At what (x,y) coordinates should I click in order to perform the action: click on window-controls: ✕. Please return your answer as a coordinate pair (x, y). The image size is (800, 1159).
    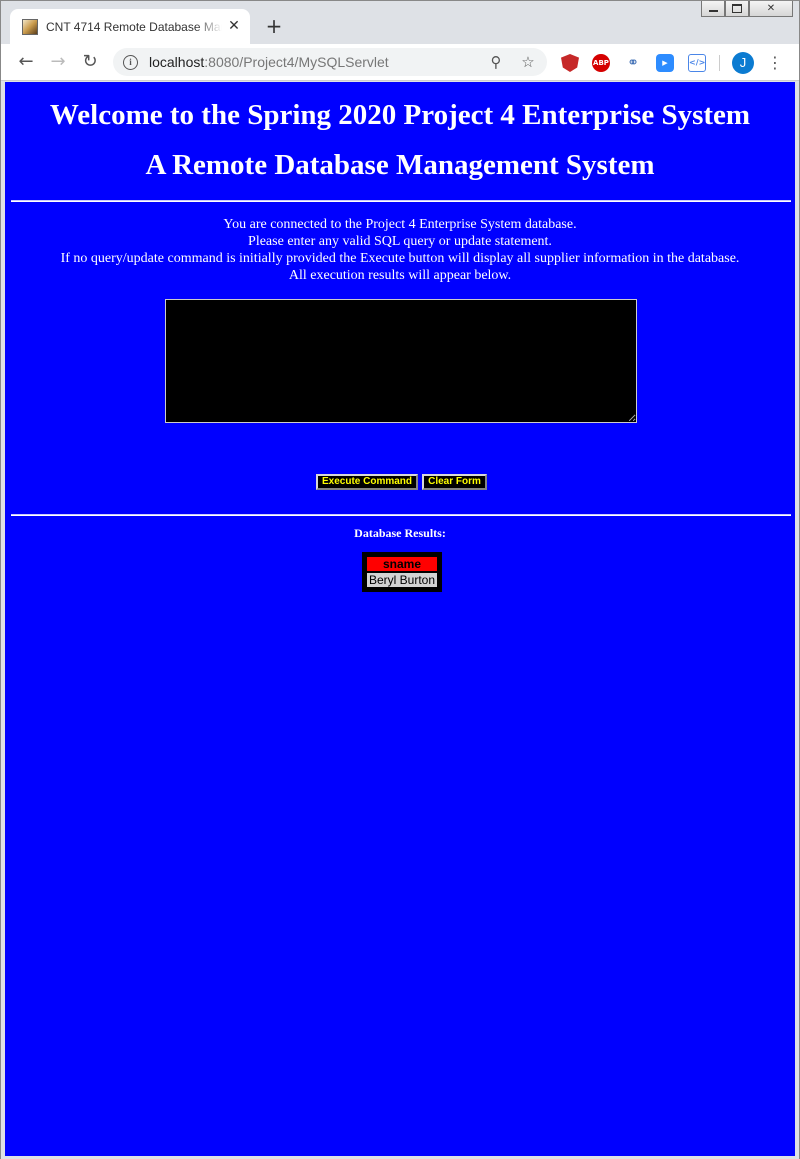
    Looking at the image, I should click on (747, 10).